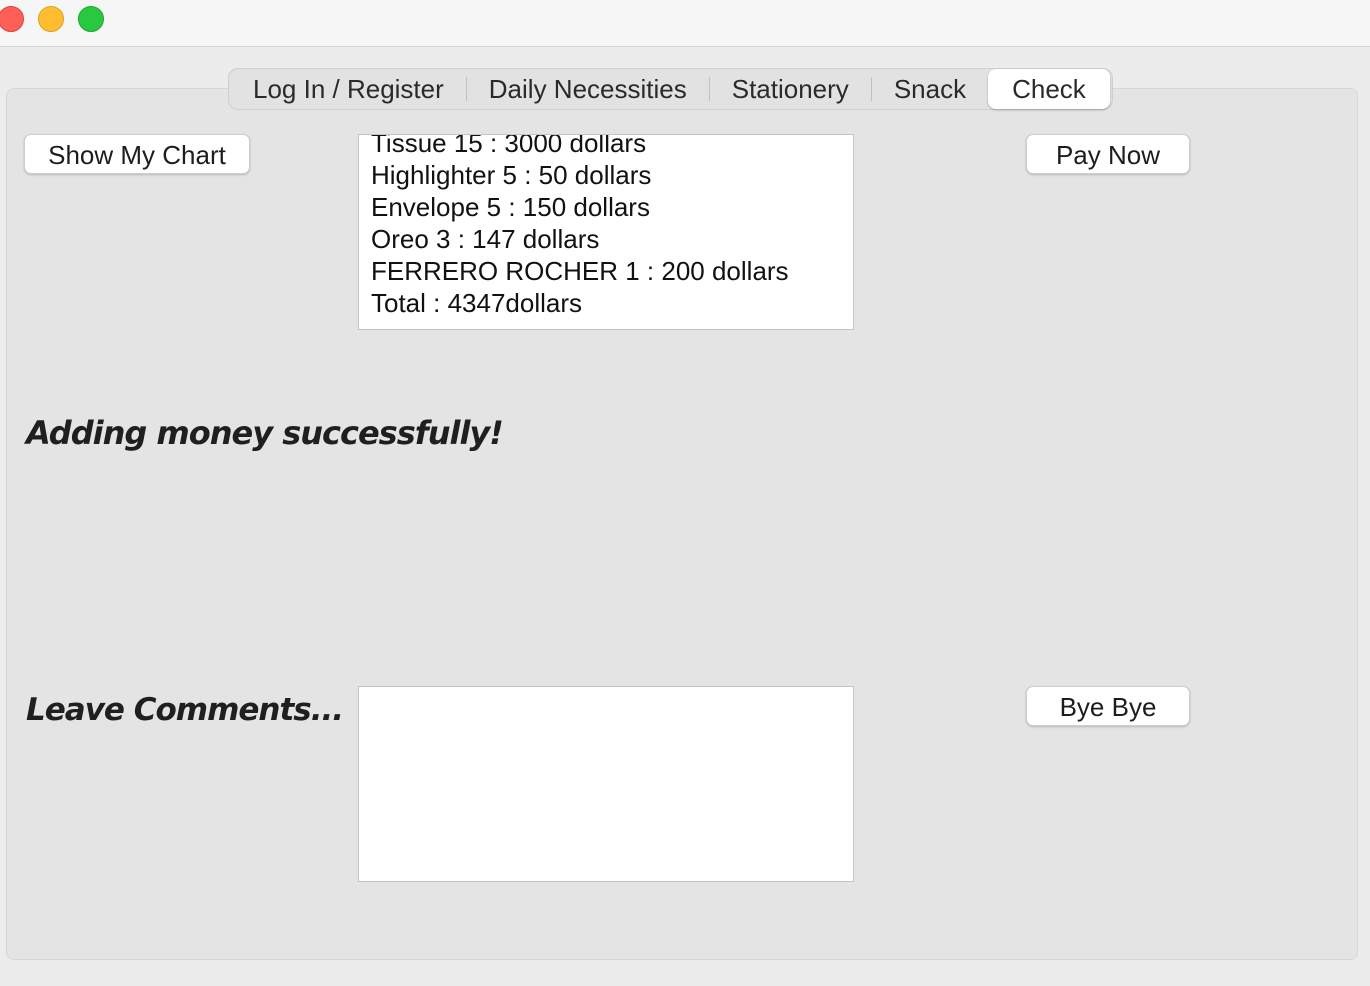 This screenshot has width=1370, height=986. What do you see at coordinates (790, 89) in the screenshot?
I see `tab-stationery: Stationery` at bounding box center [790, 89].